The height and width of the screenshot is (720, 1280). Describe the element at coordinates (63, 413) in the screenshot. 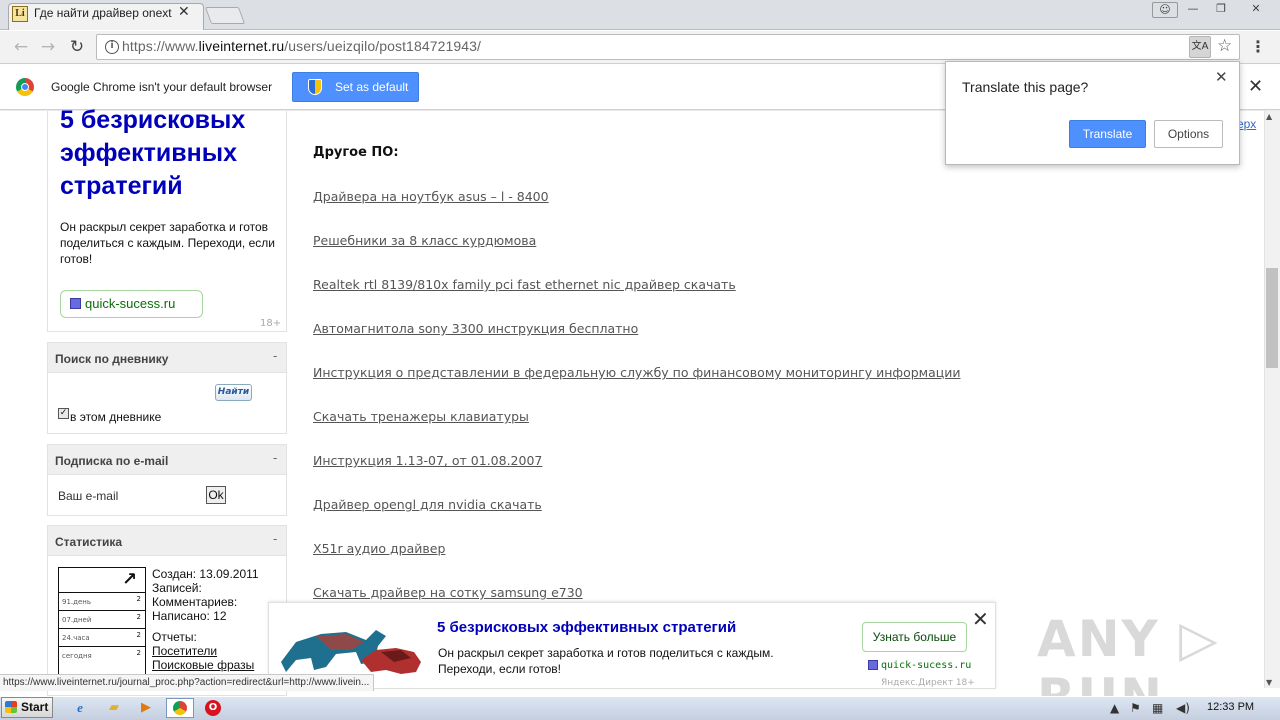

I see `search-scope-checkbox: ✓` at that location.